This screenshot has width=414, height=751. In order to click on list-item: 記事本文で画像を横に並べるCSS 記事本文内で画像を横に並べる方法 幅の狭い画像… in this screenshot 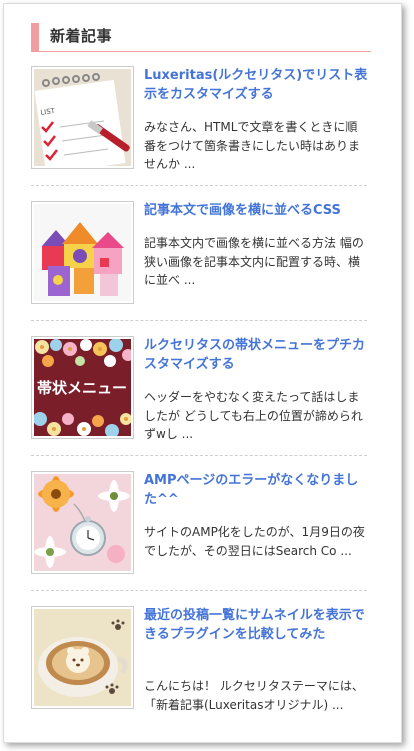, I will do `click(199, 261)`.